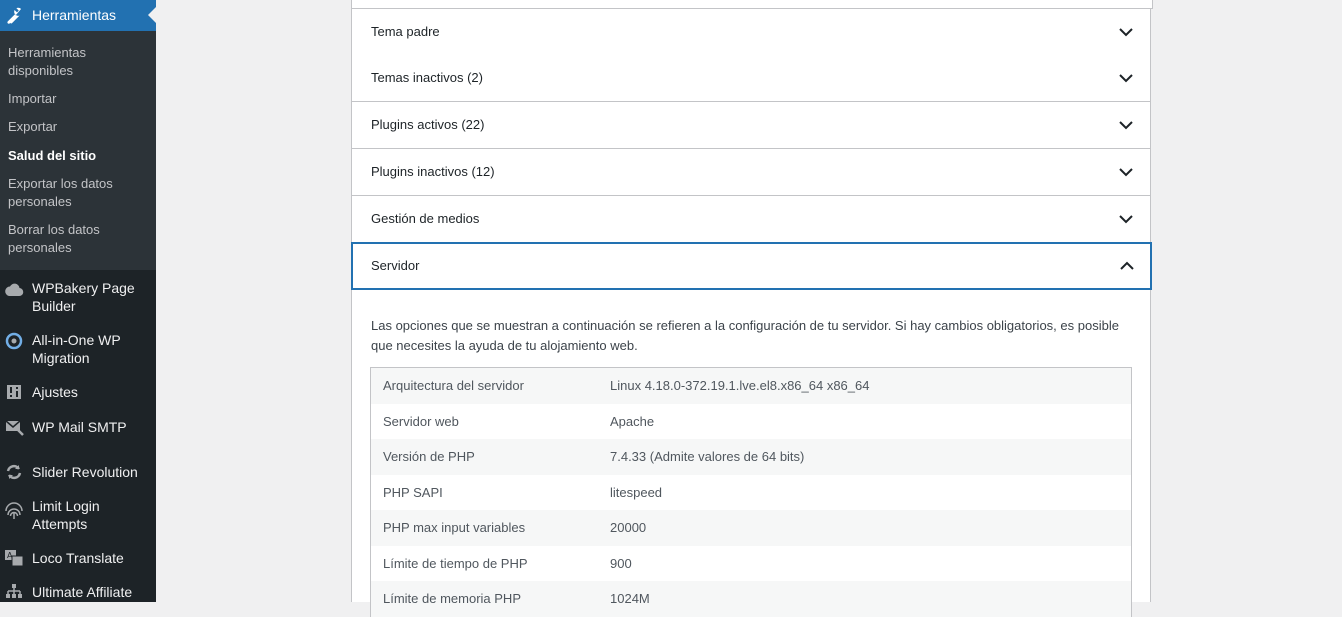 This screenshot has width=1342, height=617. Describe the element at coordinates (395, 265) in the screenshot. I see `accordion-title: Servidor` at that location.